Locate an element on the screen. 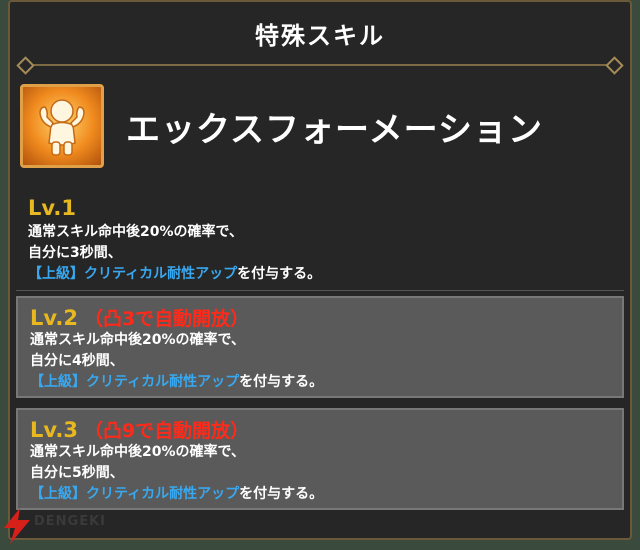  skill-header: エックスフォーメーション is located at coordinates (320, 126).